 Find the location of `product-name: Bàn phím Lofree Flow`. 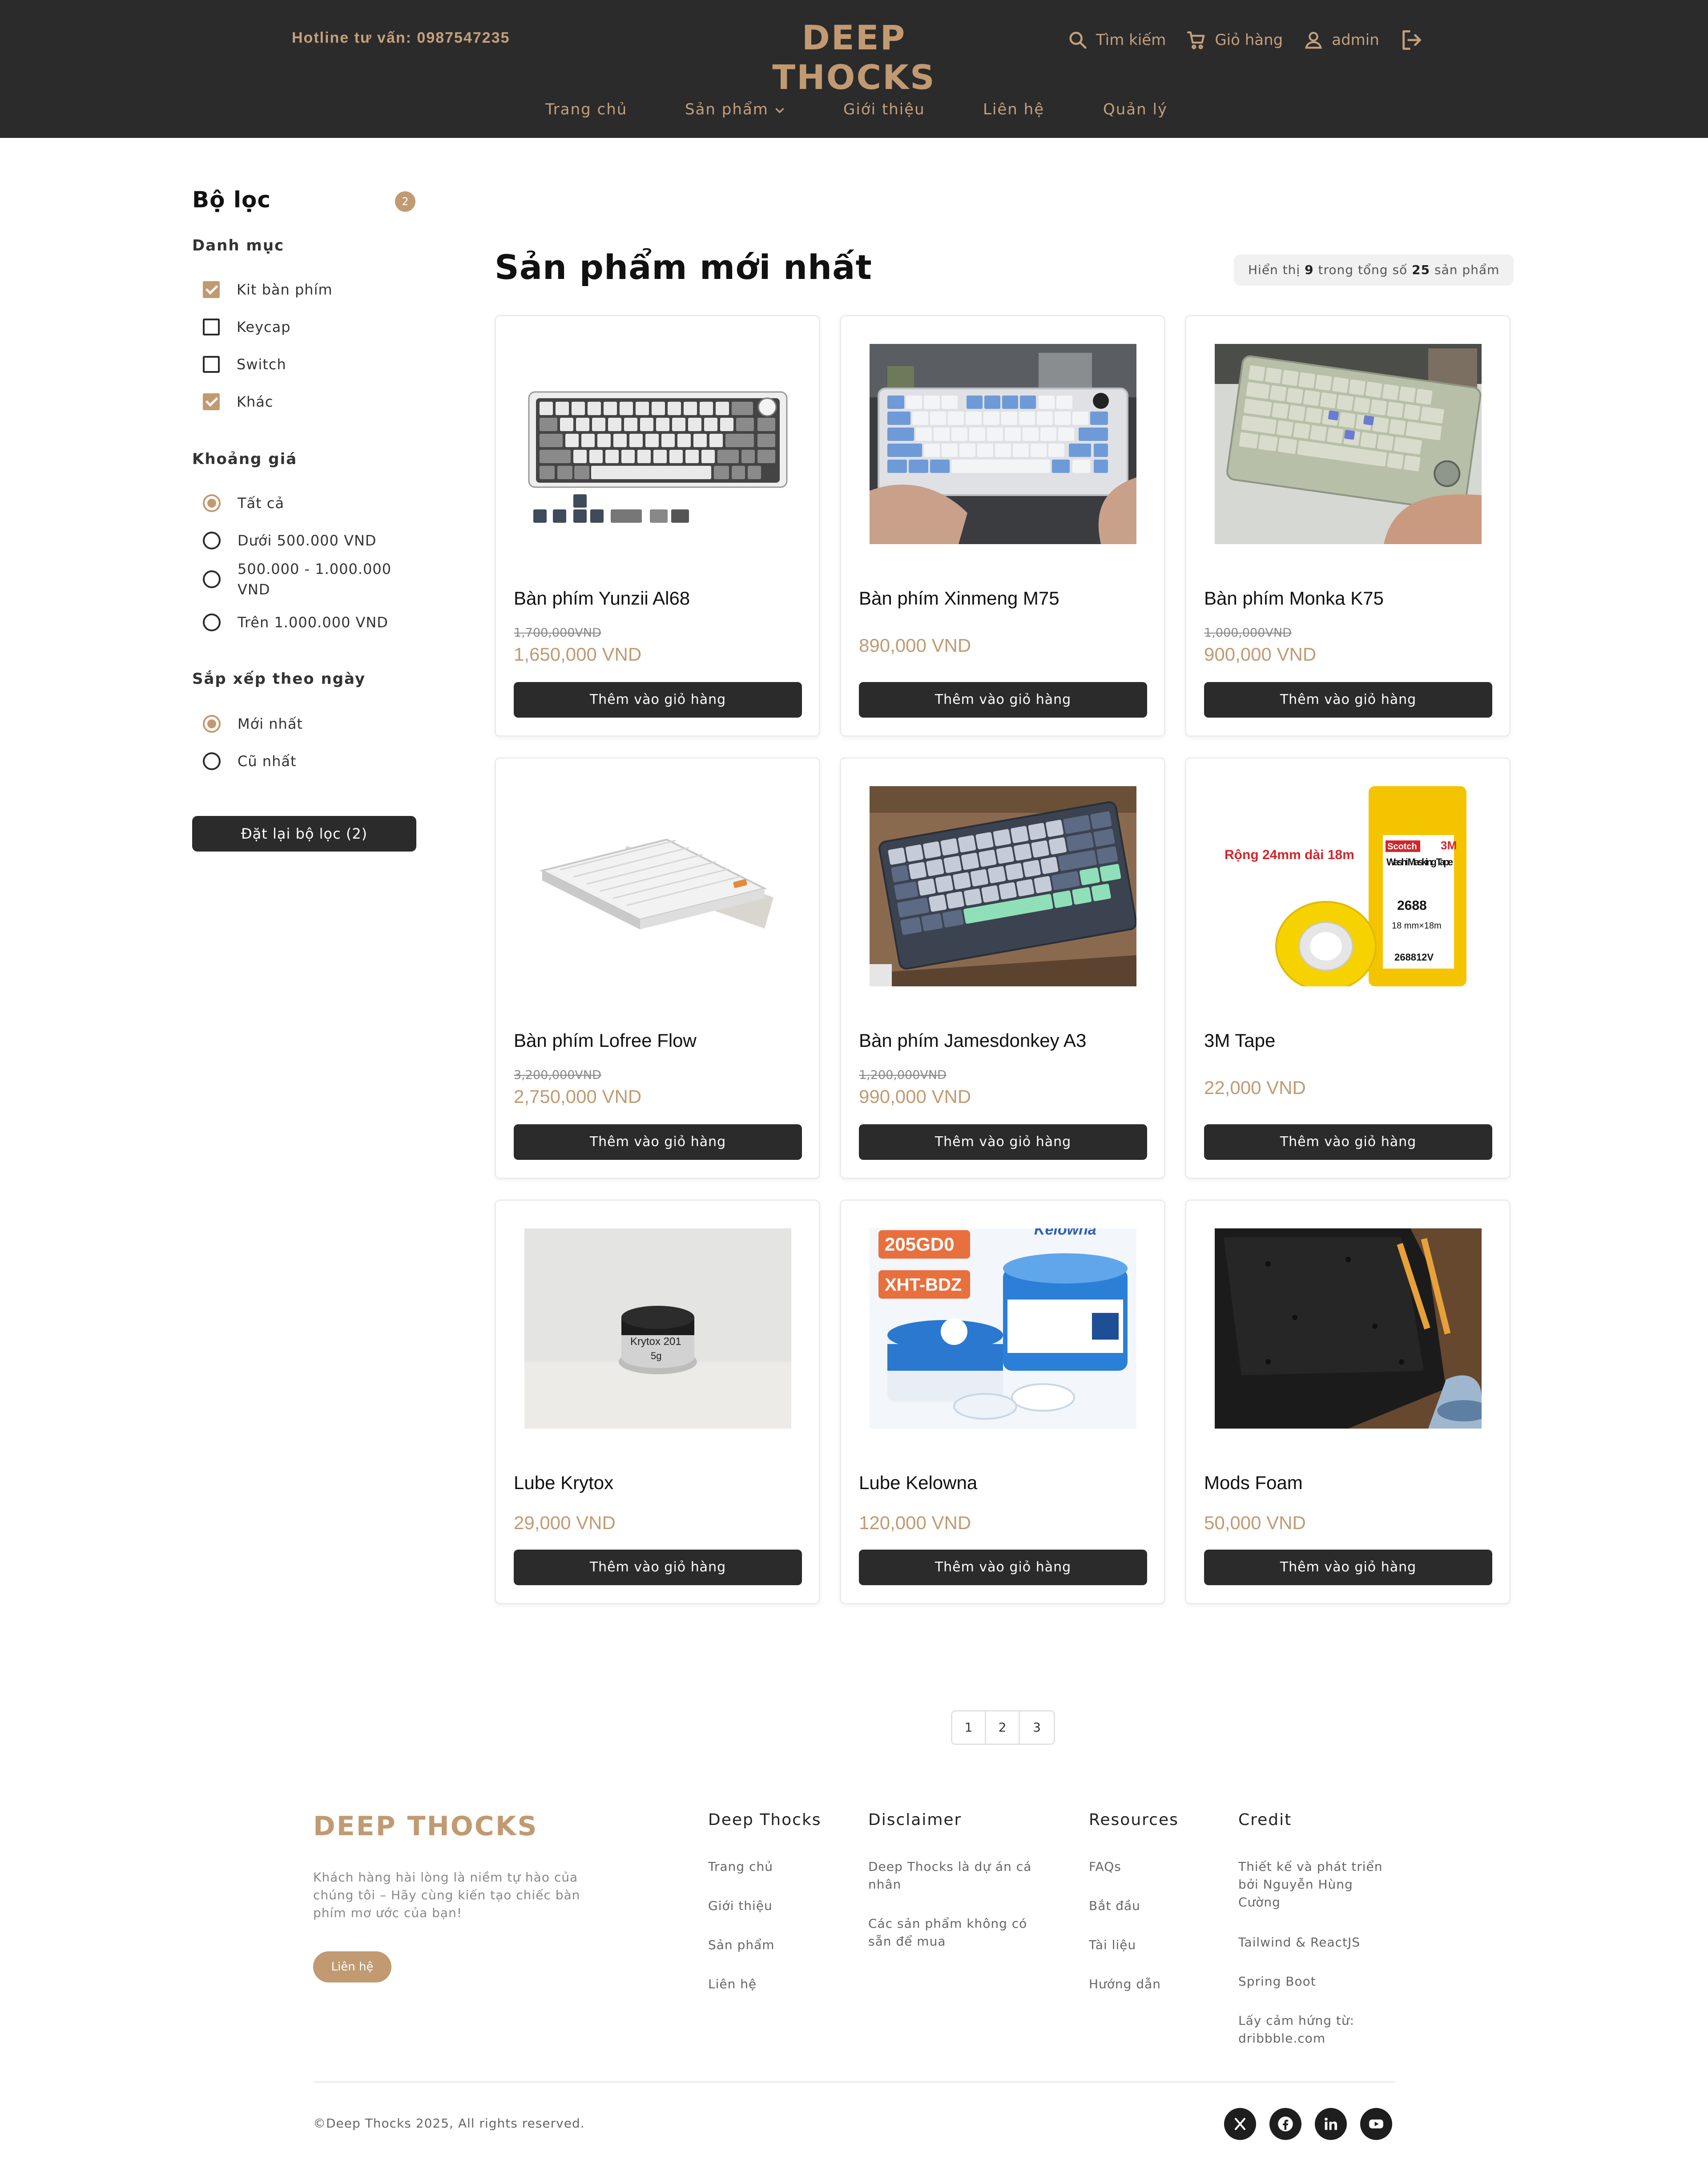

product-name: Bàn phím Lofree Flow is located at coordinates (605, 1040).